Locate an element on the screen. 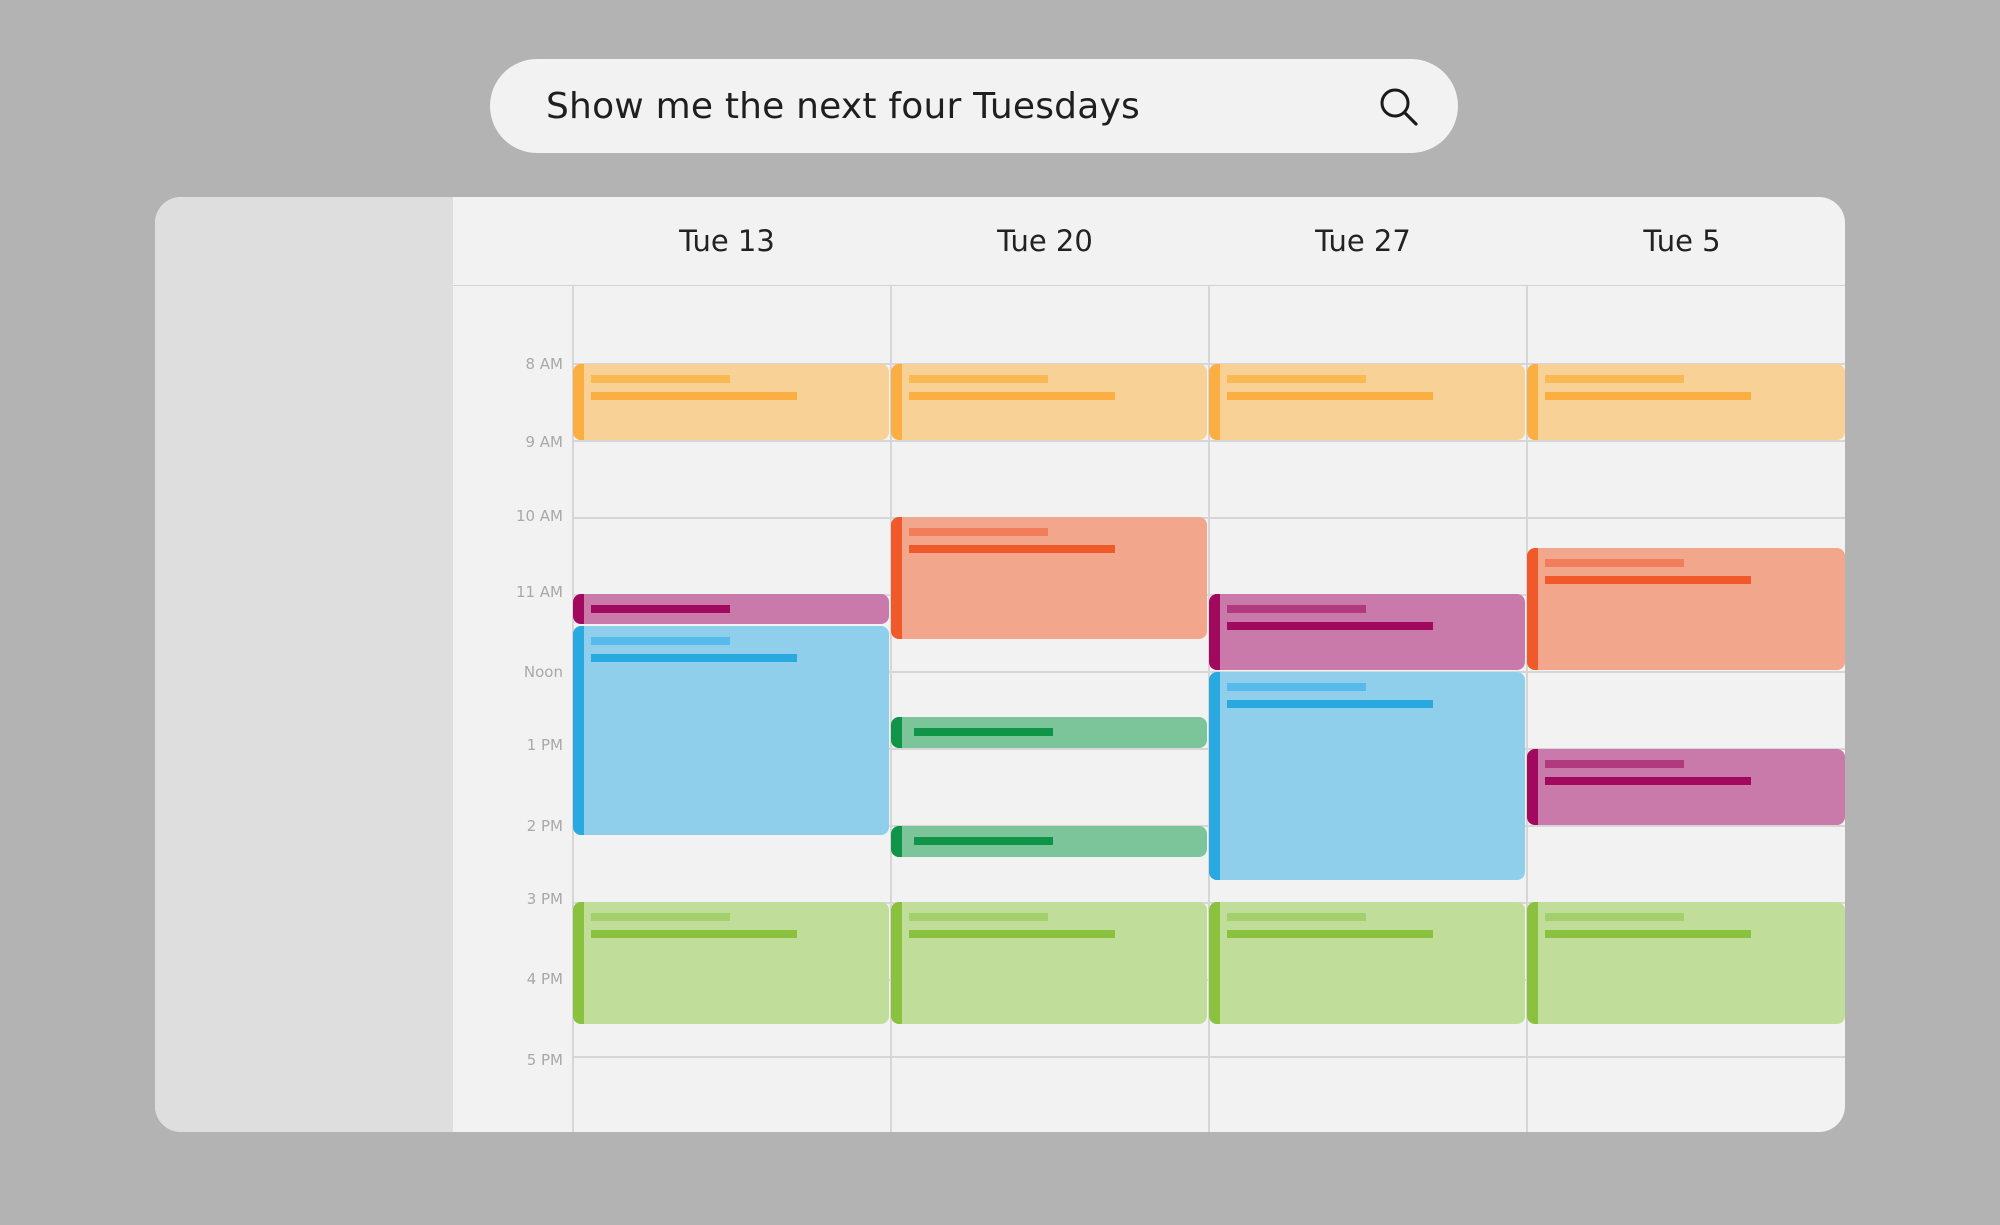  search-bar is located at coordinates (974, 106).